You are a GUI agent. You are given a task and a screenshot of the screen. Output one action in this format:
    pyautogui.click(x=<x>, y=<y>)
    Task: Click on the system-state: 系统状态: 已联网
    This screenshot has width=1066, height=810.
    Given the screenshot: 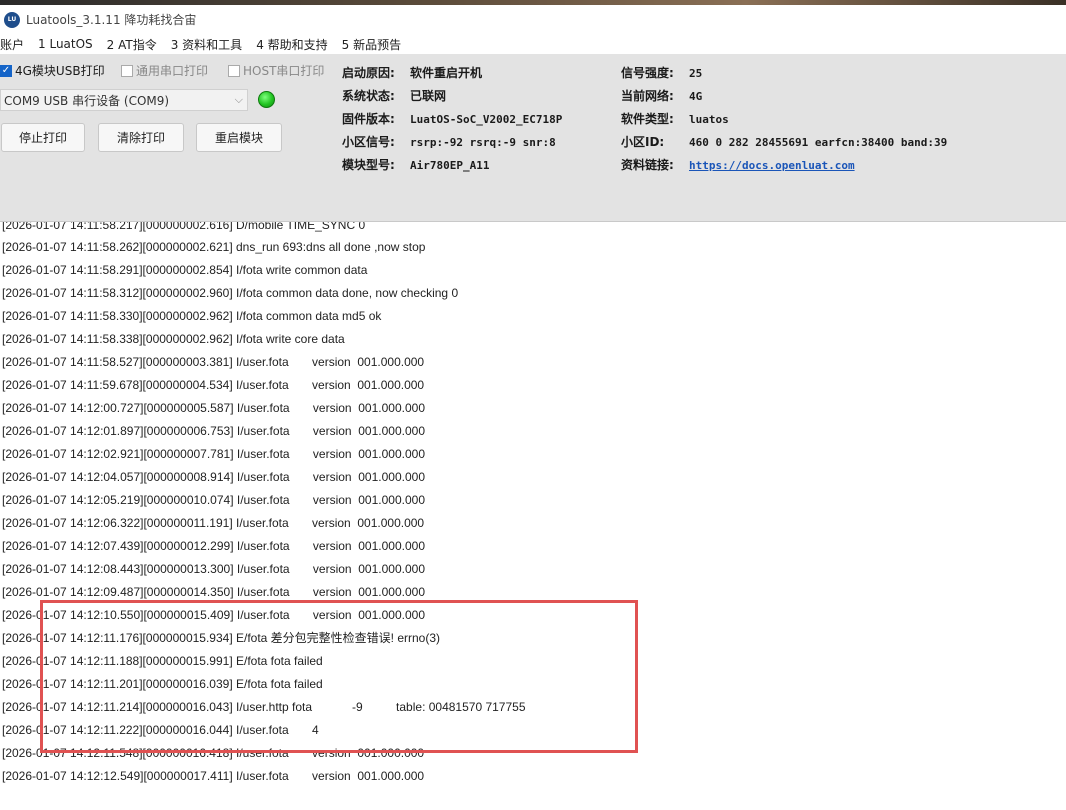 What is the action you would take?
    pyautogui.click(x=394, y=96)
    